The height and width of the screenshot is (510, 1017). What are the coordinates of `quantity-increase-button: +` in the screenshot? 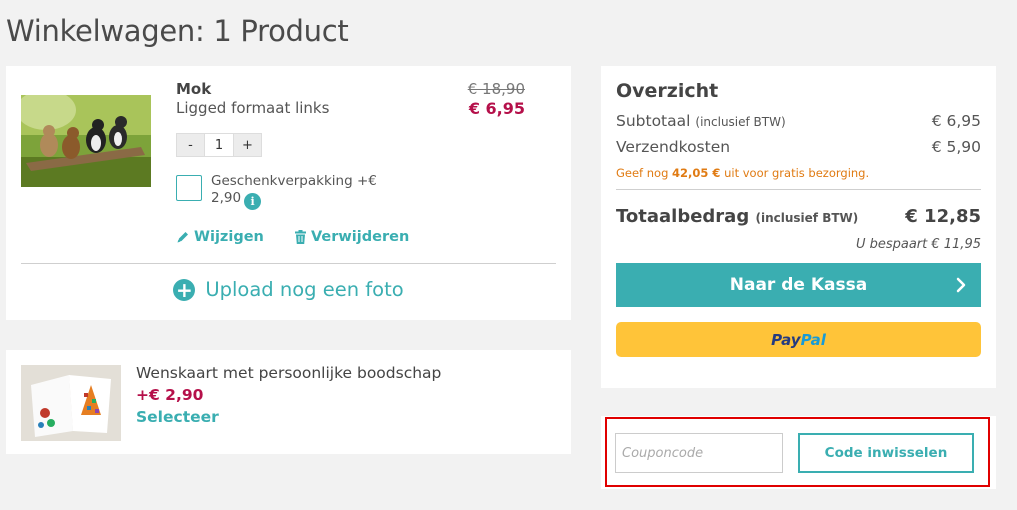 It's located at (247, 145).